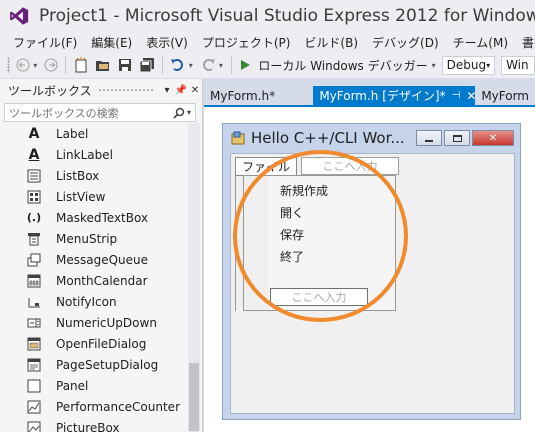  What do you see at coordinates (106, 322) in the screenshot?
I see `toolbox-item-label-text: NumericUpDown` at bounding box center [106, 322].